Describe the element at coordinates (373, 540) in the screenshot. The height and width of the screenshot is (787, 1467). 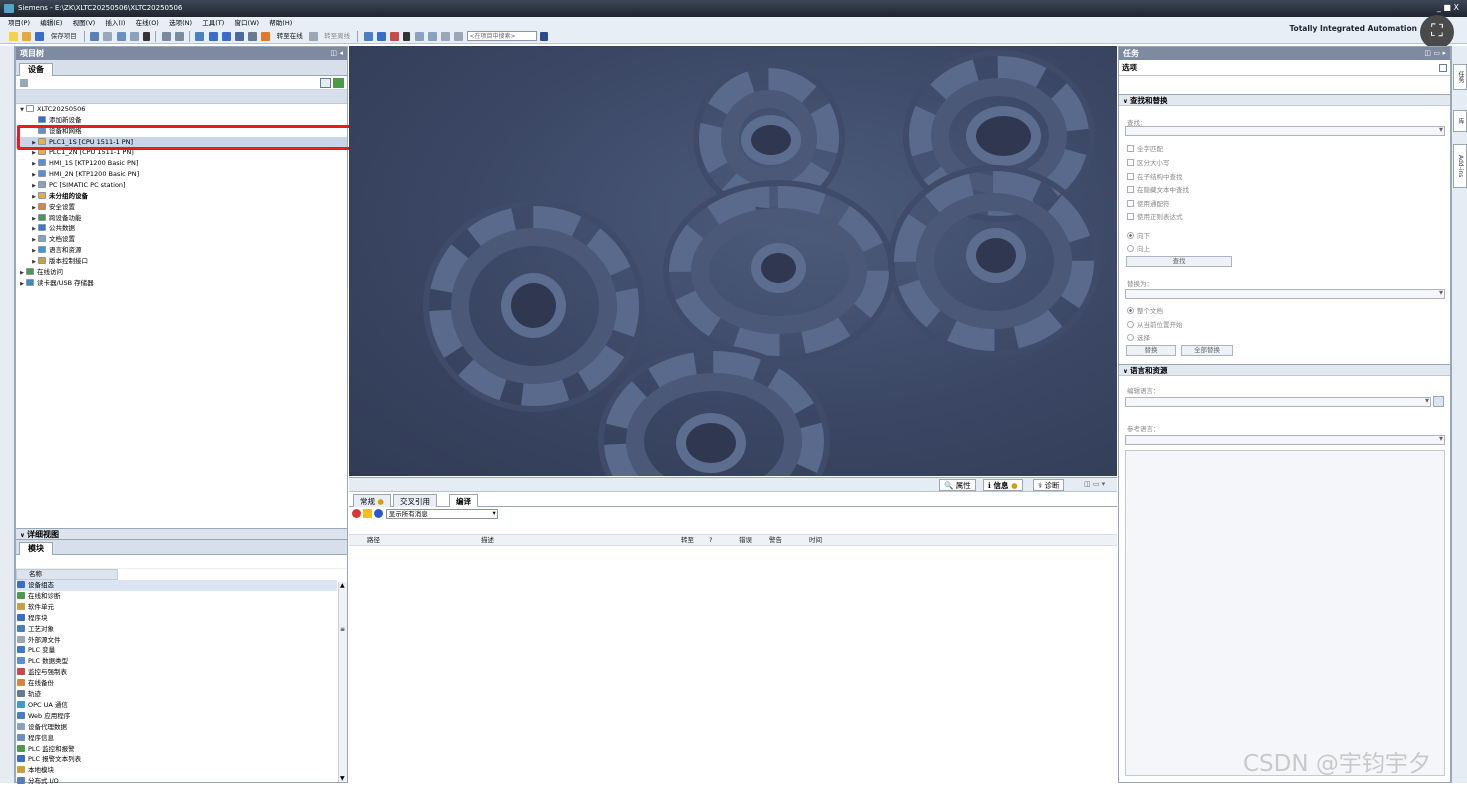
I see `column-path: 路径` at that location.